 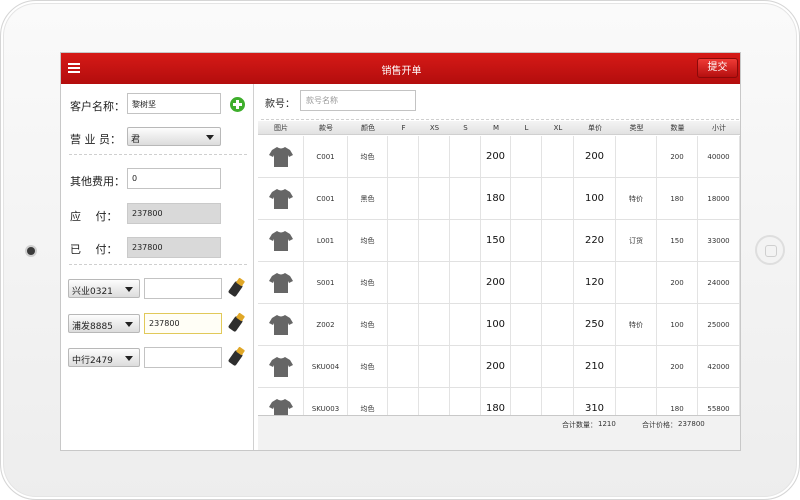 I want to click on table-header: 图片 款号 颜色 F XS S M L XL 单价 类型 数量 小计, so click(x=499, y=128).